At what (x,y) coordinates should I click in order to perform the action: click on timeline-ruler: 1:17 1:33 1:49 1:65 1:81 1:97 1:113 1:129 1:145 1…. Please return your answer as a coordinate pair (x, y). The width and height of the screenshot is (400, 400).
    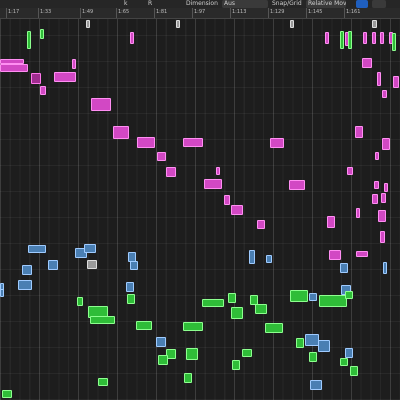
    Looking at the image, I should click on (200, 13).